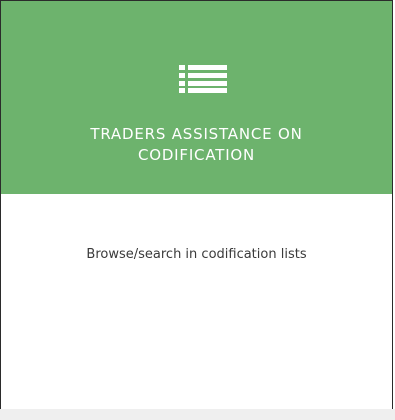 Image resolution: width=395 pixels, height=420 pixels. Describe the element at coordinates (196, 254) in the screenshot. I see `card-description: Browse/search in codification lists` at that location.